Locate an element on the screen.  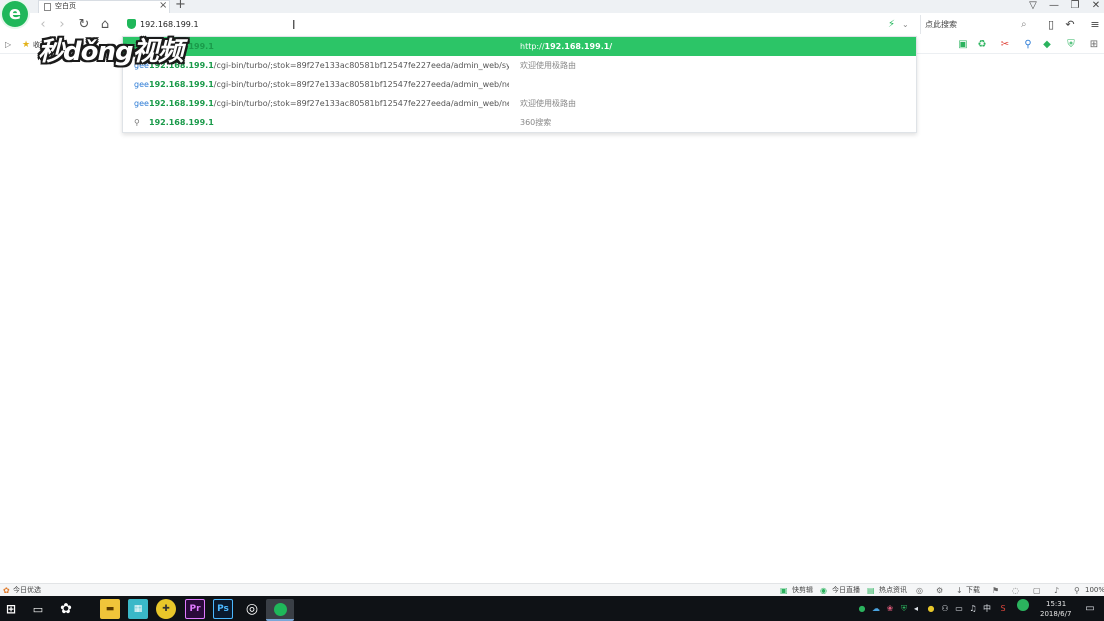
clock-date: 2018/6/7 is located at coordinates (1055, 614).